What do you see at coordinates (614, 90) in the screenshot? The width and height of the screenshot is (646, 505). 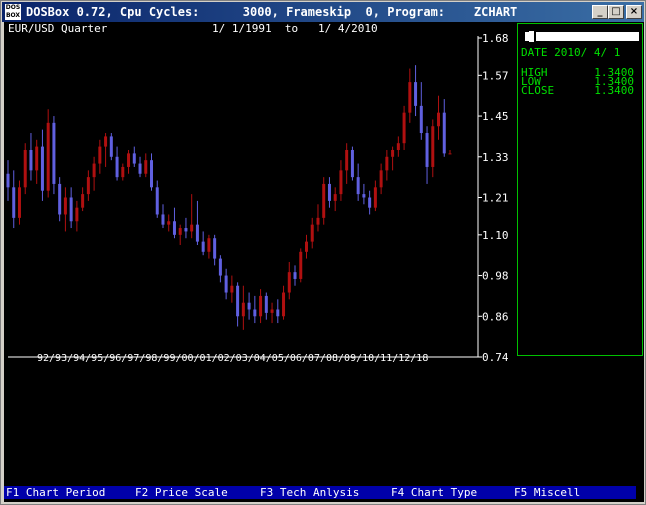 I see `close-value: 1.3400` at bounding box center [614, 90].